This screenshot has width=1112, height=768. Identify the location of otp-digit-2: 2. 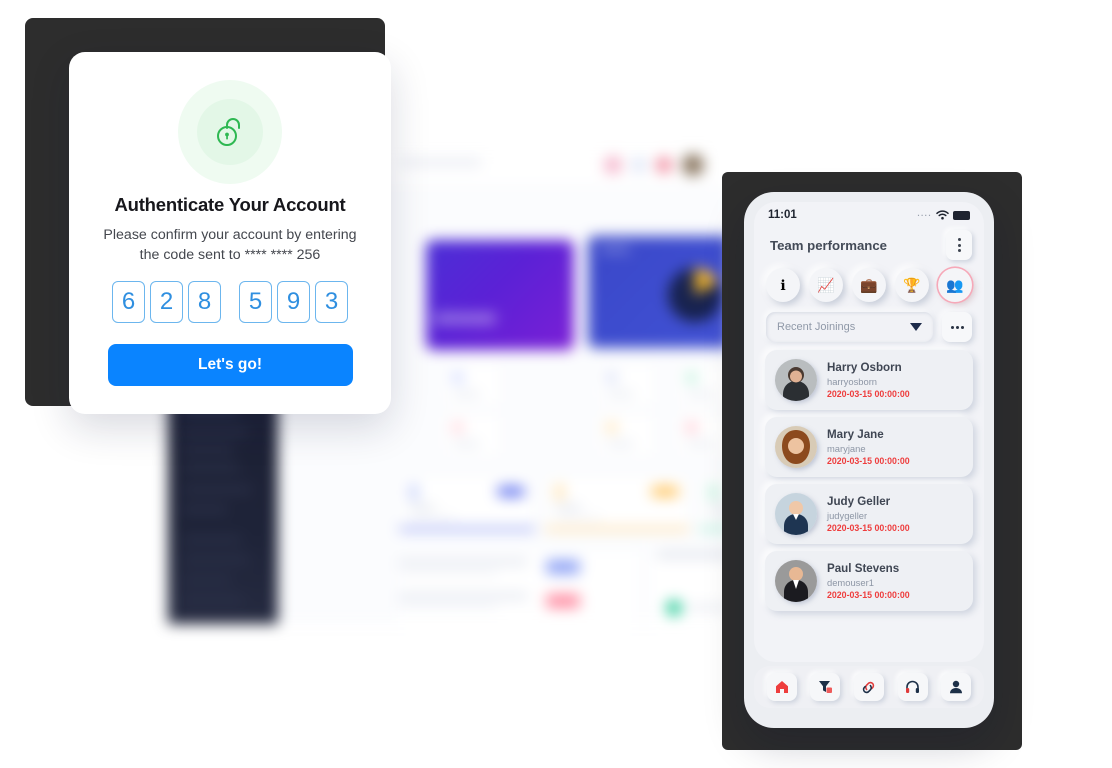
(166, 302).